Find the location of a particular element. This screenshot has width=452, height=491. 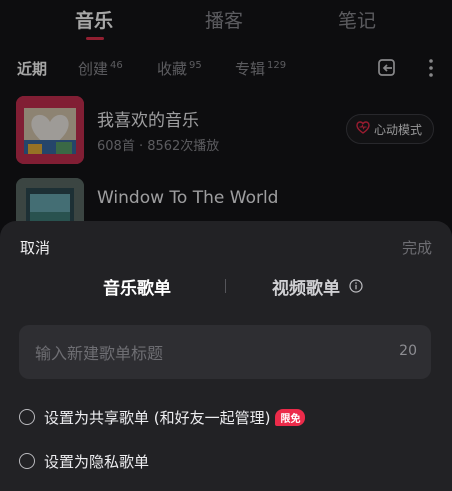

limited-free-badge: 限免 is located at coordinates (290, 417).